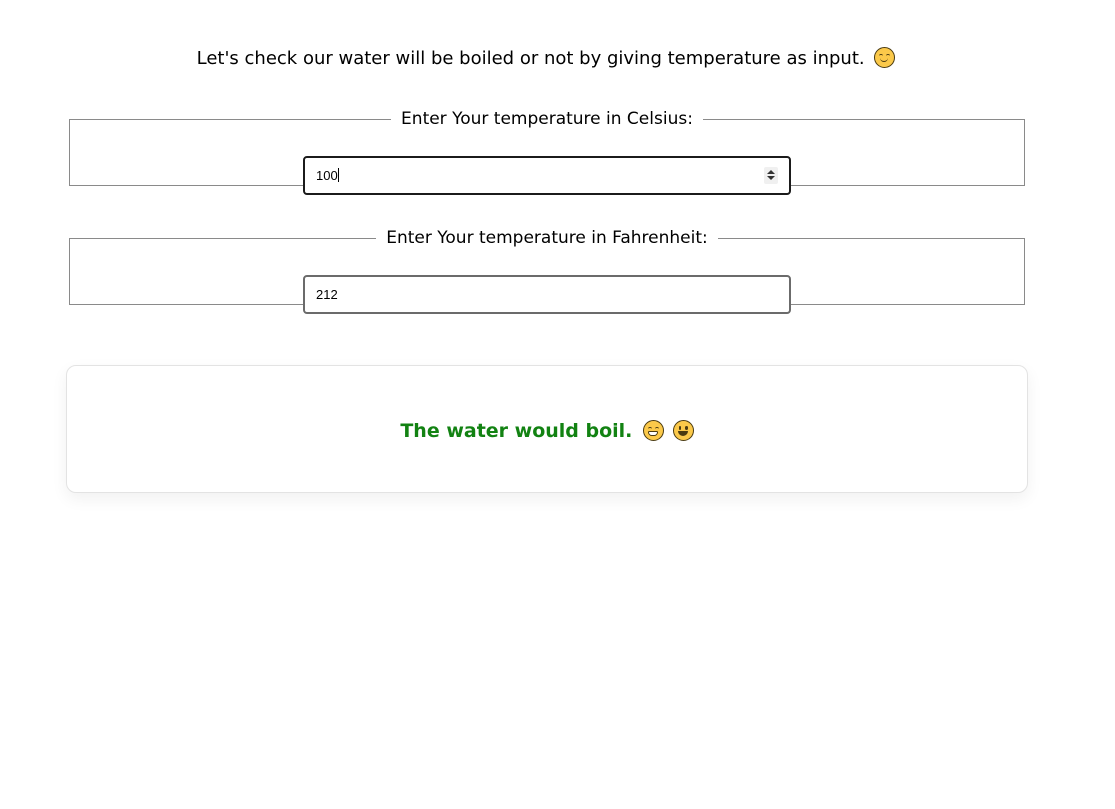 This screenshot has width=1115, height=809. I want to click on celsius-value: 100, so click(327, 175).